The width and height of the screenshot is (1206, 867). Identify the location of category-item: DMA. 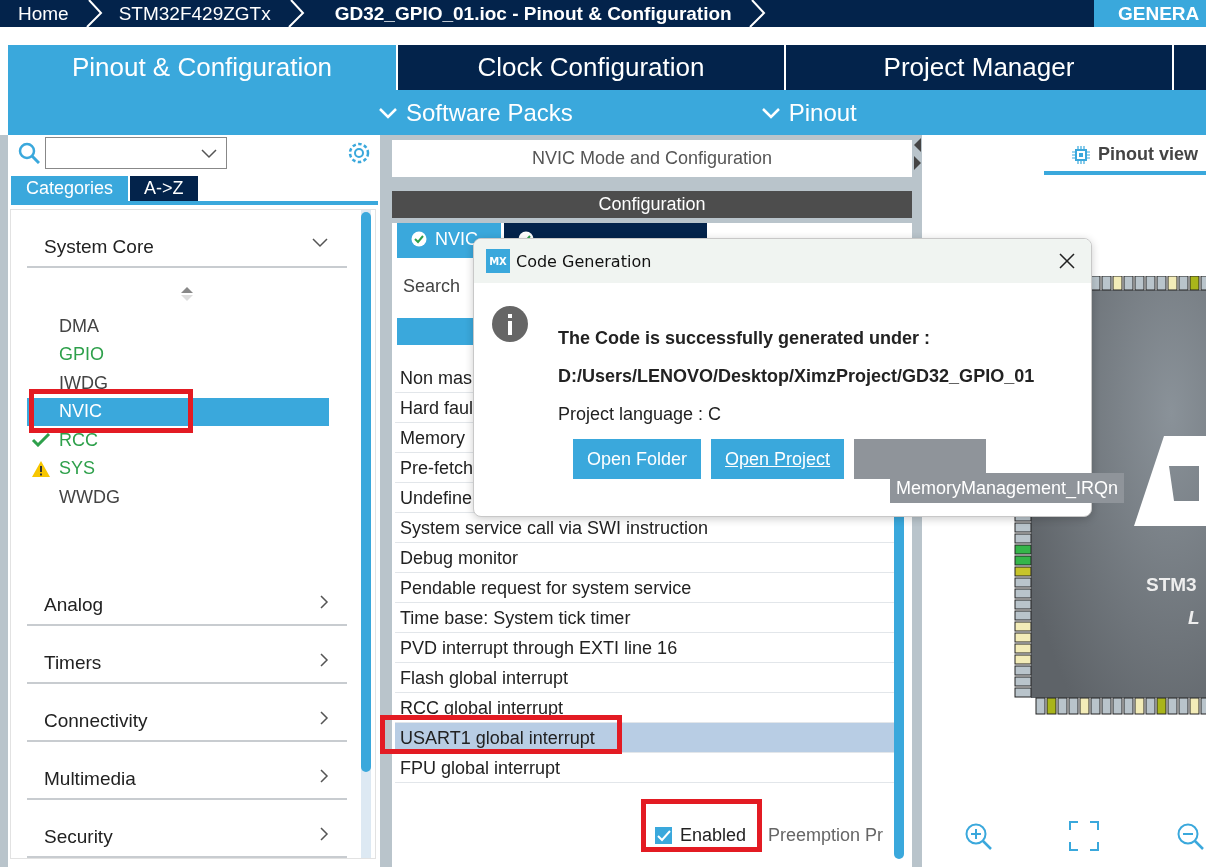
(178, 326).